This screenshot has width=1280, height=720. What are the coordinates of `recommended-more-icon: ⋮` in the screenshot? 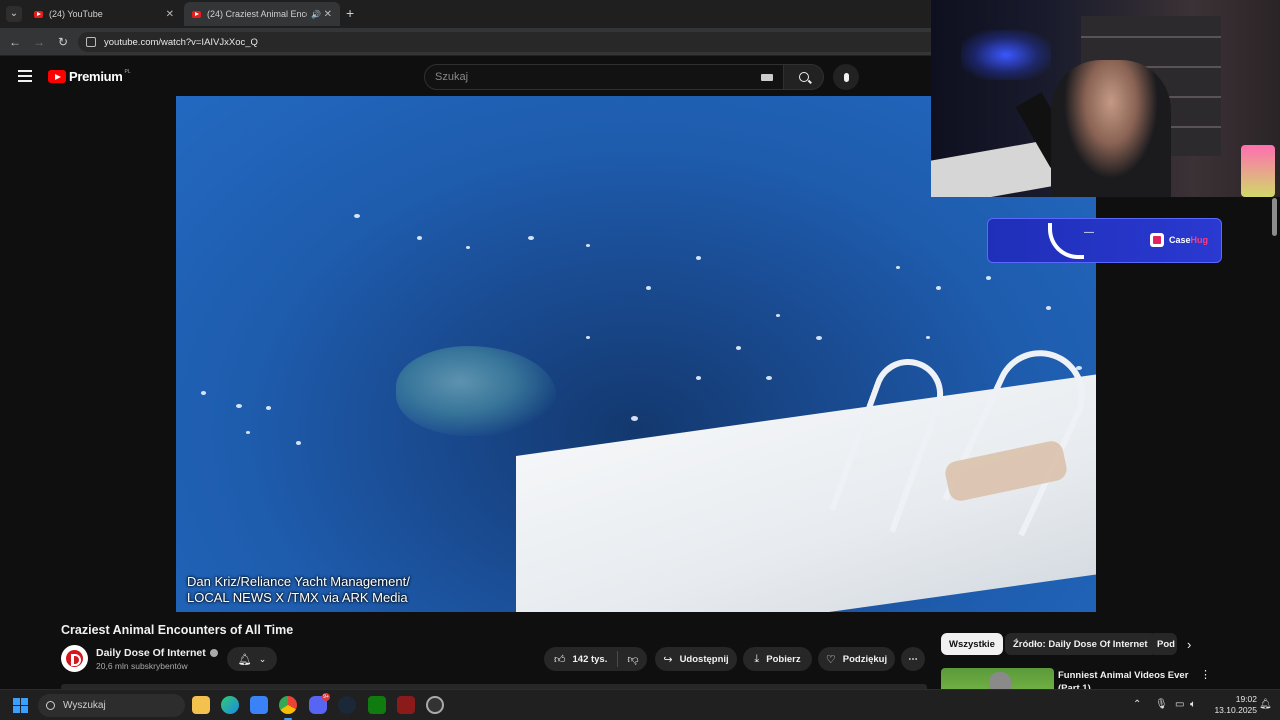 It's located at (1205, 674).